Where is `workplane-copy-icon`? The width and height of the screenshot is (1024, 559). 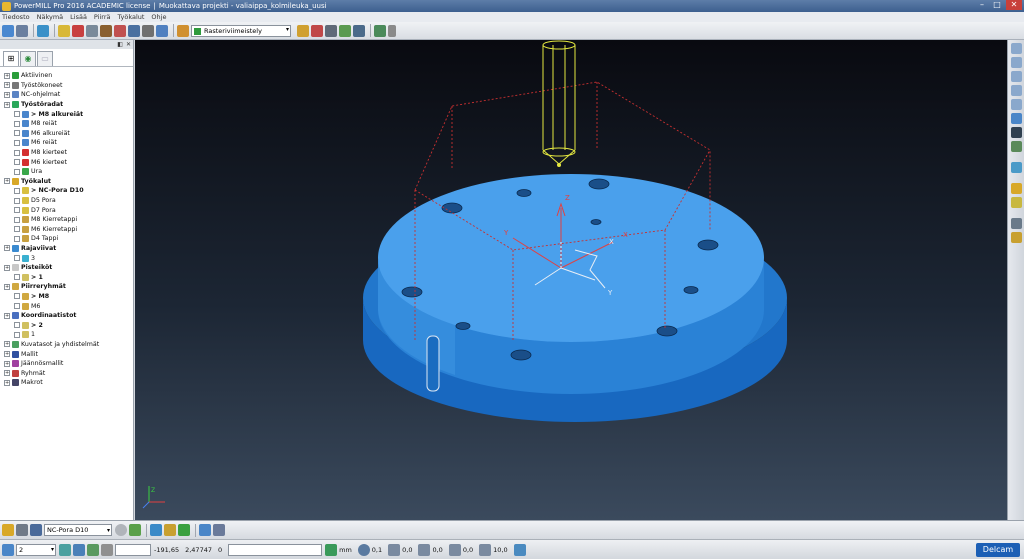 workplane-copy-icon is located at coordinates (93, 549).